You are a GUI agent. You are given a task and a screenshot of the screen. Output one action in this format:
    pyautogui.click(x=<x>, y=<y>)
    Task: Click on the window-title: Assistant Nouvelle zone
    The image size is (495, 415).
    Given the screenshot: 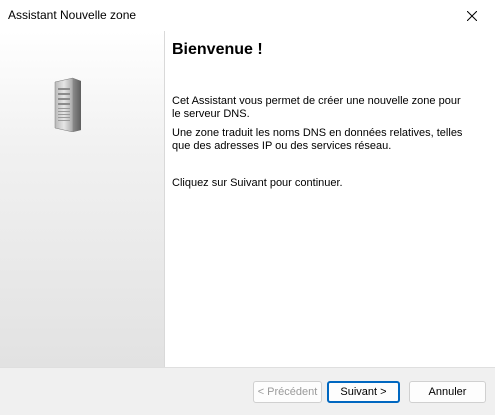 What is the action you would take?
    pyautogui.click(x=72, y=15)
    